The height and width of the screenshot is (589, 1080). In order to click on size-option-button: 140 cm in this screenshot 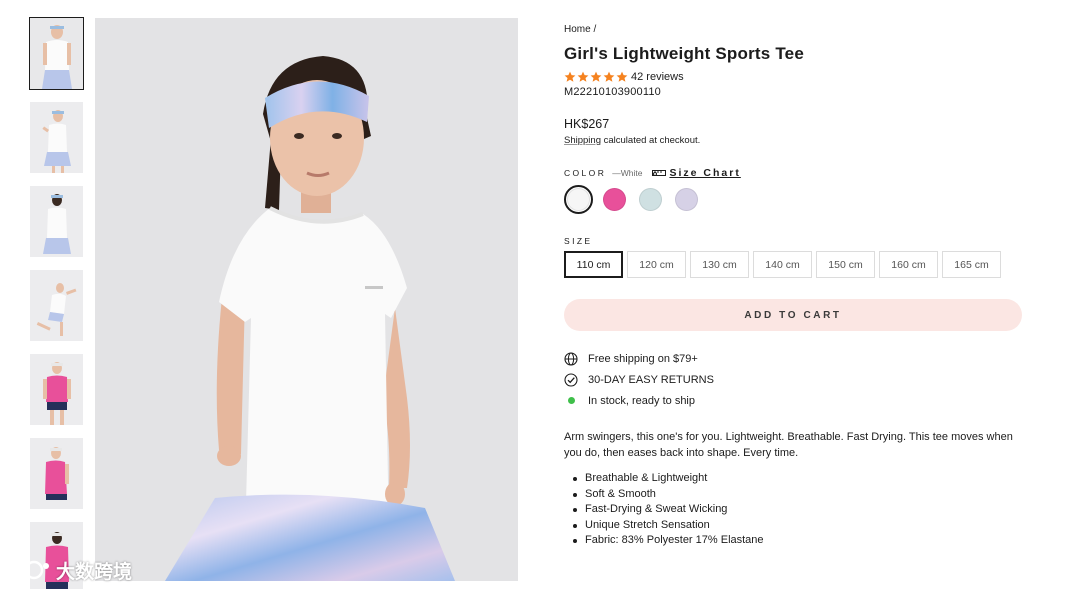, I will do `click(782, 264)`.